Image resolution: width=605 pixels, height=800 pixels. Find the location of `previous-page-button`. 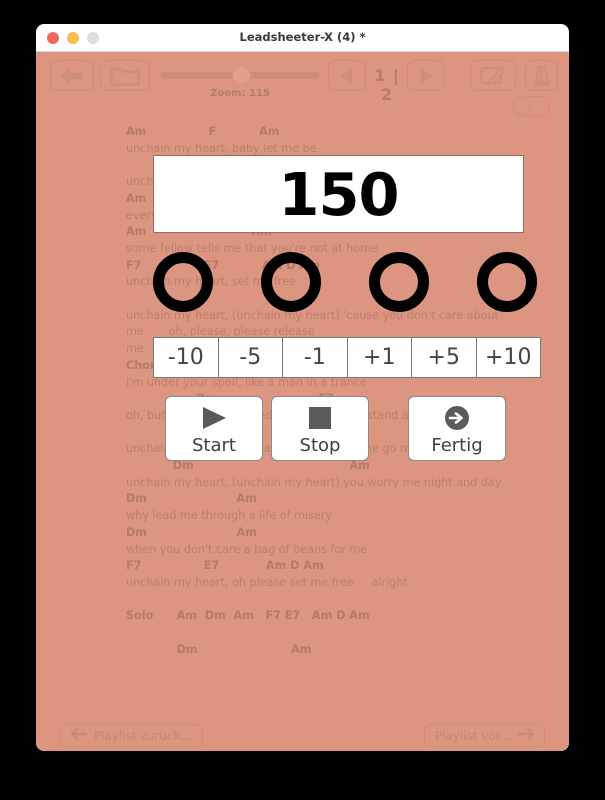

previous-page-button is located at coordinates (347, 75).